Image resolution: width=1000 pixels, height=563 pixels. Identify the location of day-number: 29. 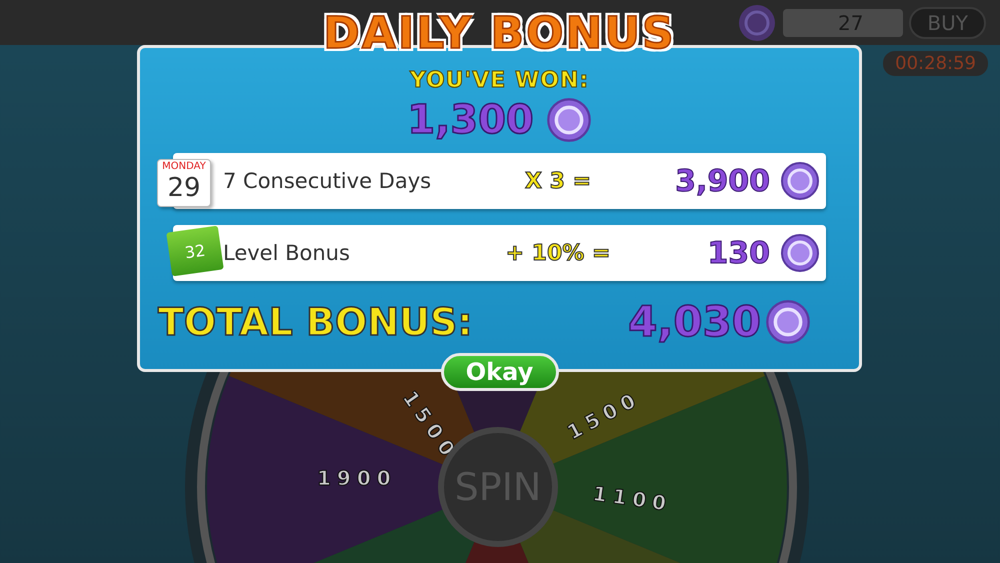
(184, 188).